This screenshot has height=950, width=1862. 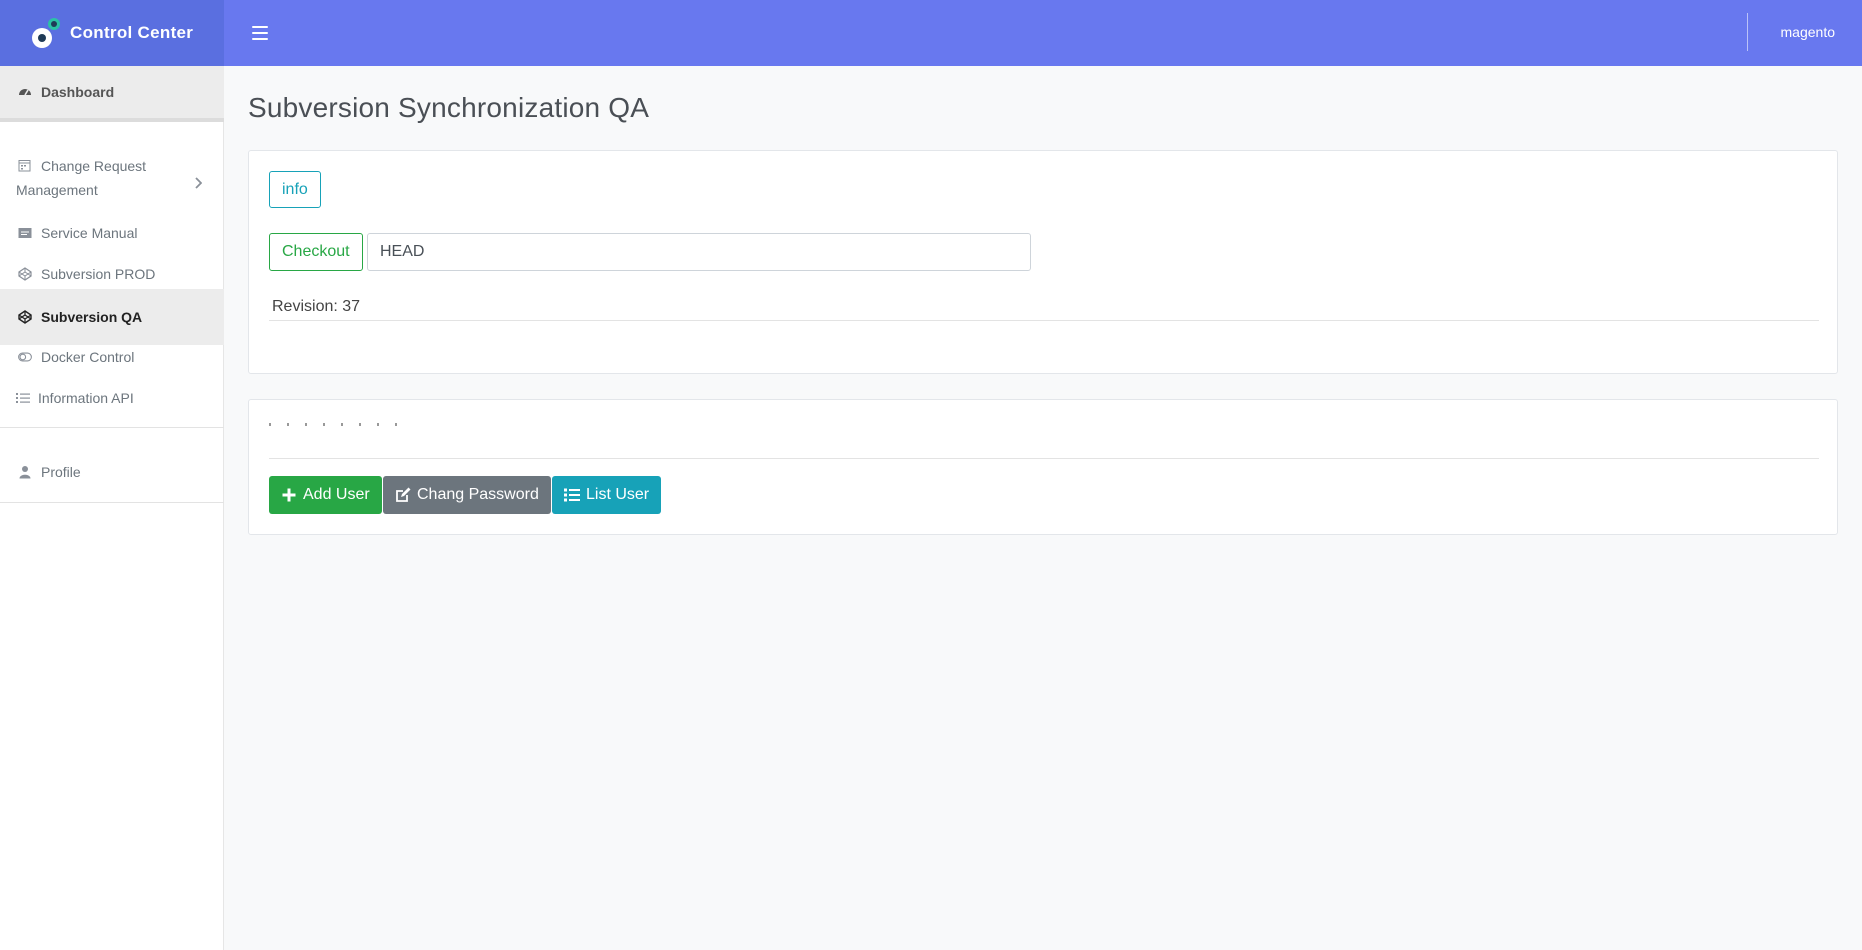 I want to click on user-icon, so click(x=25, y=472).